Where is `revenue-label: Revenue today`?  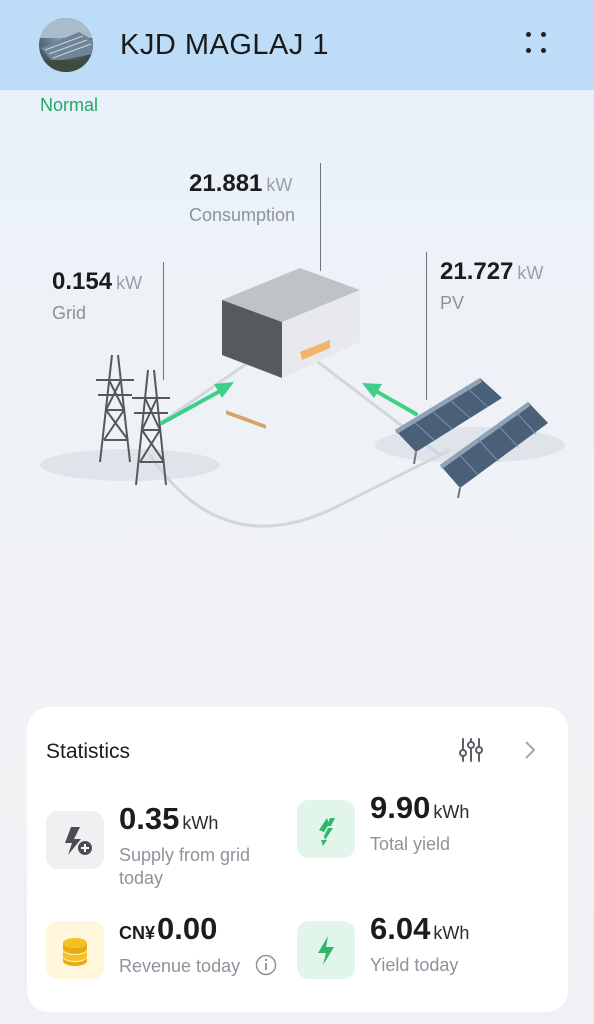
revenue-label: Revenue today is located at coordinates (180, 966).